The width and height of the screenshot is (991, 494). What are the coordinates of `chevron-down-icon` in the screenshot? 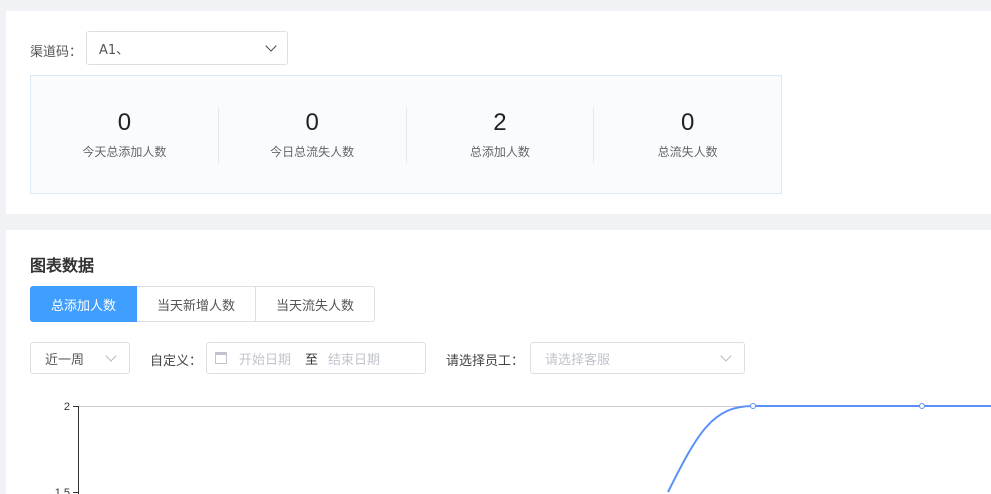 It's located at (271, 46).